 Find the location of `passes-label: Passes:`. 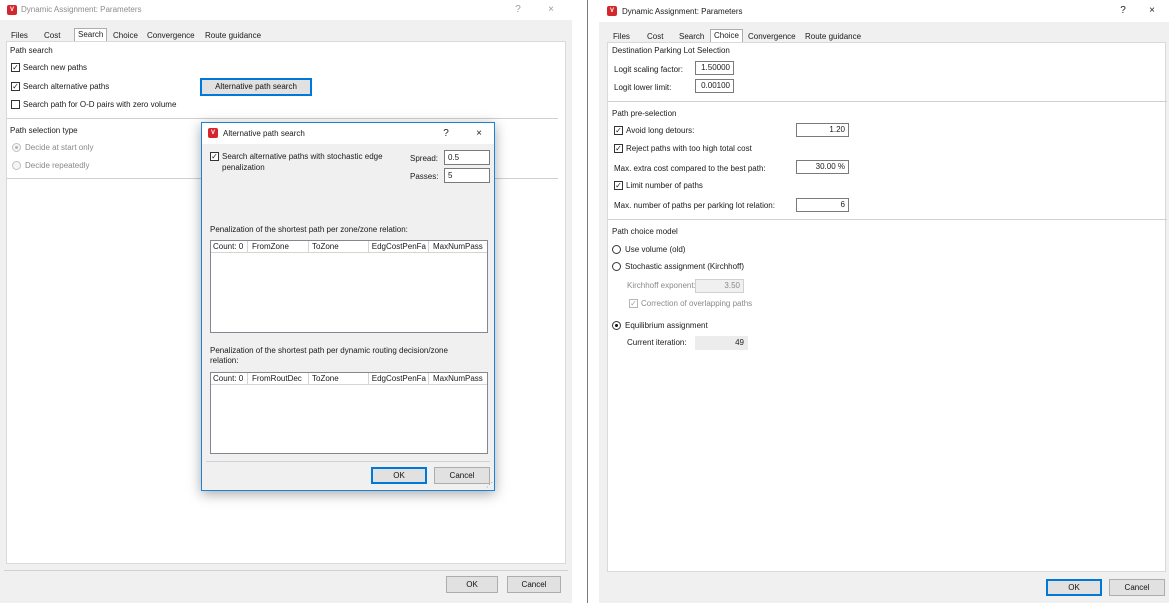

passes-label: Passes: is located at coordinates (424, 176).